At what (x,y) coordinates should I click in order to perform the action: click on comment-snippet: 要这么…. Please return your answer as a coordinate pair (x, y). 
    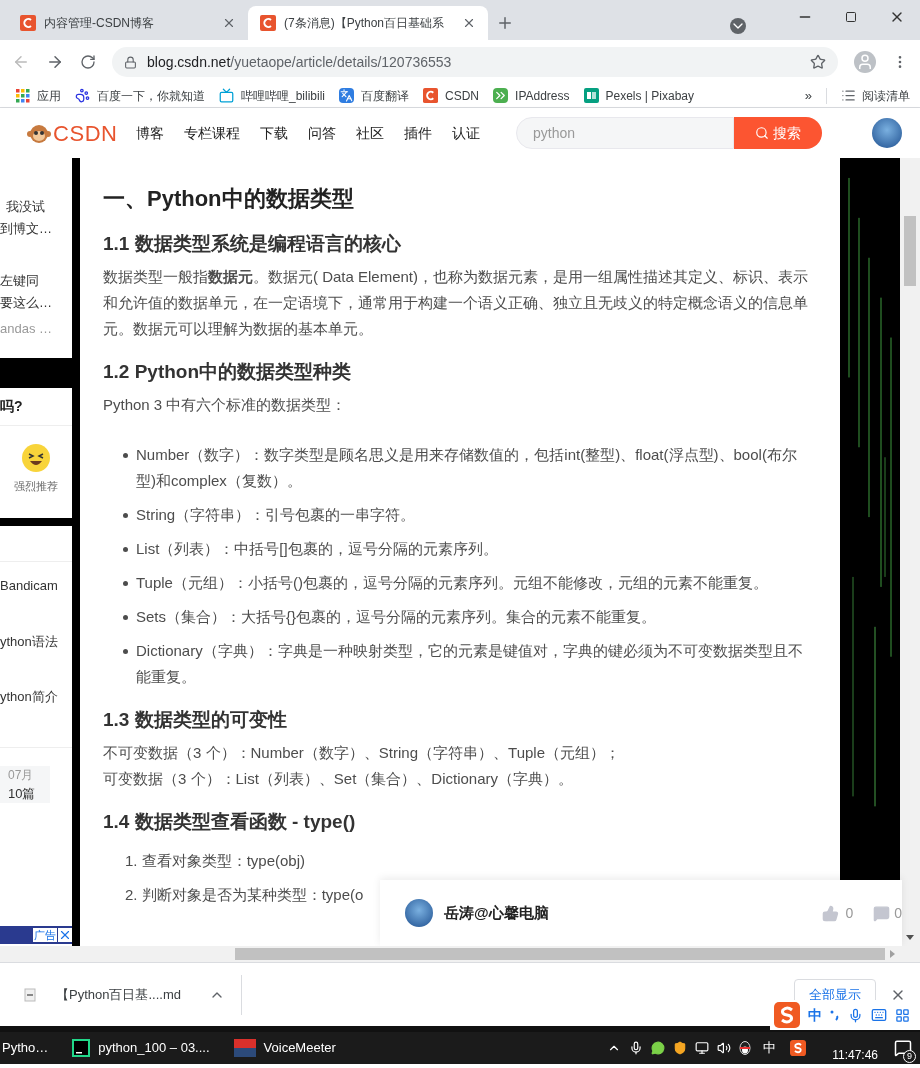
    Looking at the image, I should click on (36, 303).